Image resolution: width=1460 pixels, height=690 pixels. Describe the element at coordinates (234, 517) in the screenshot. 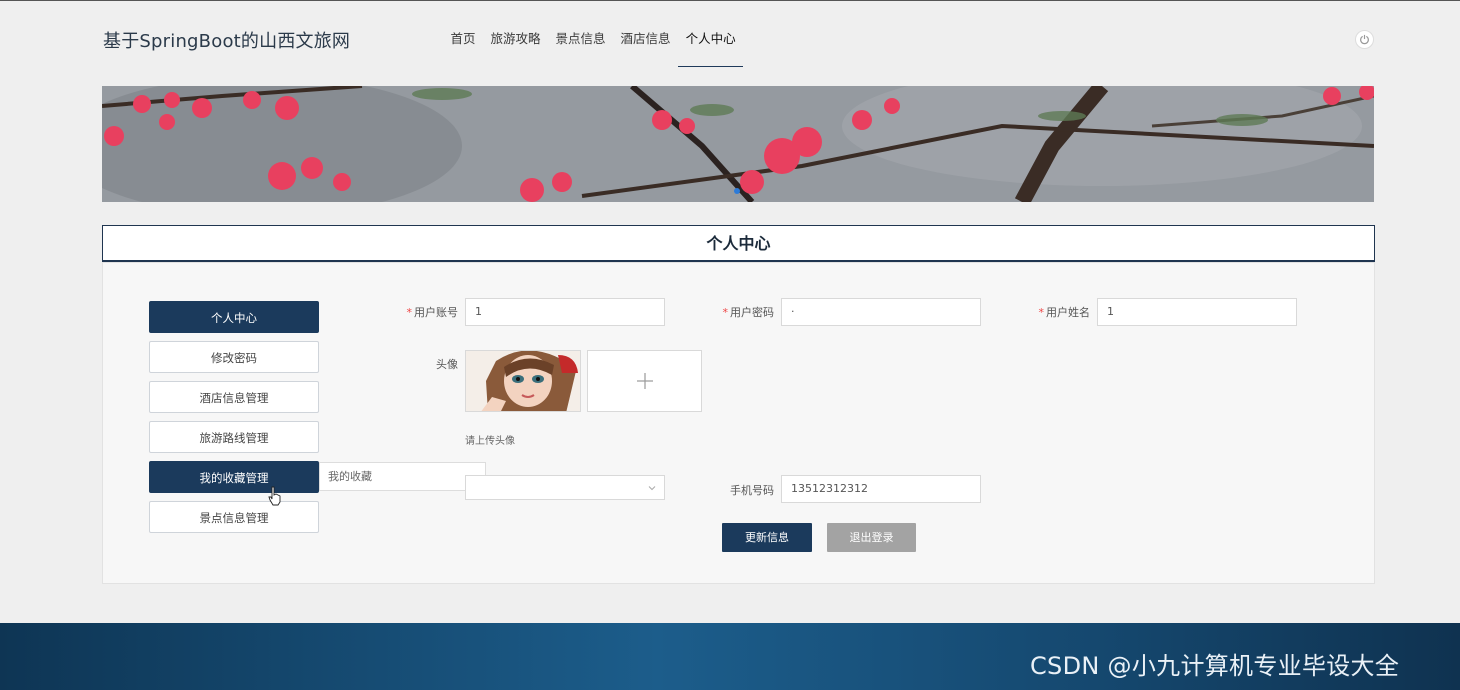

I see `side-item-attraction-management: 景点信息管理` at that location.